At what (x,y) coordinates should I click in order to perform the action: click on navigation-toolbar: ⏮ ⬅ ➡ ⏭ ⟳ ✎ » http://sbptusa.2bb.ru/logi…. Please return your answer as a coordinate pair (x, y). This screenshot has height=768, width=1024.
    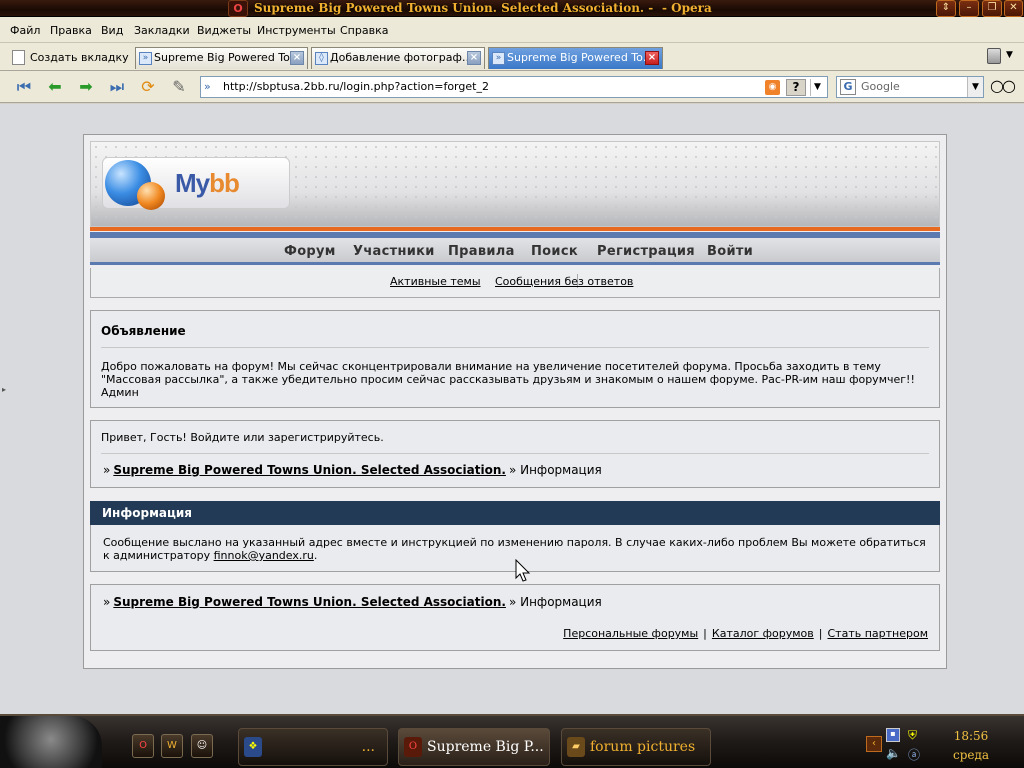
    Looking at the image, I should click on (512, 87).